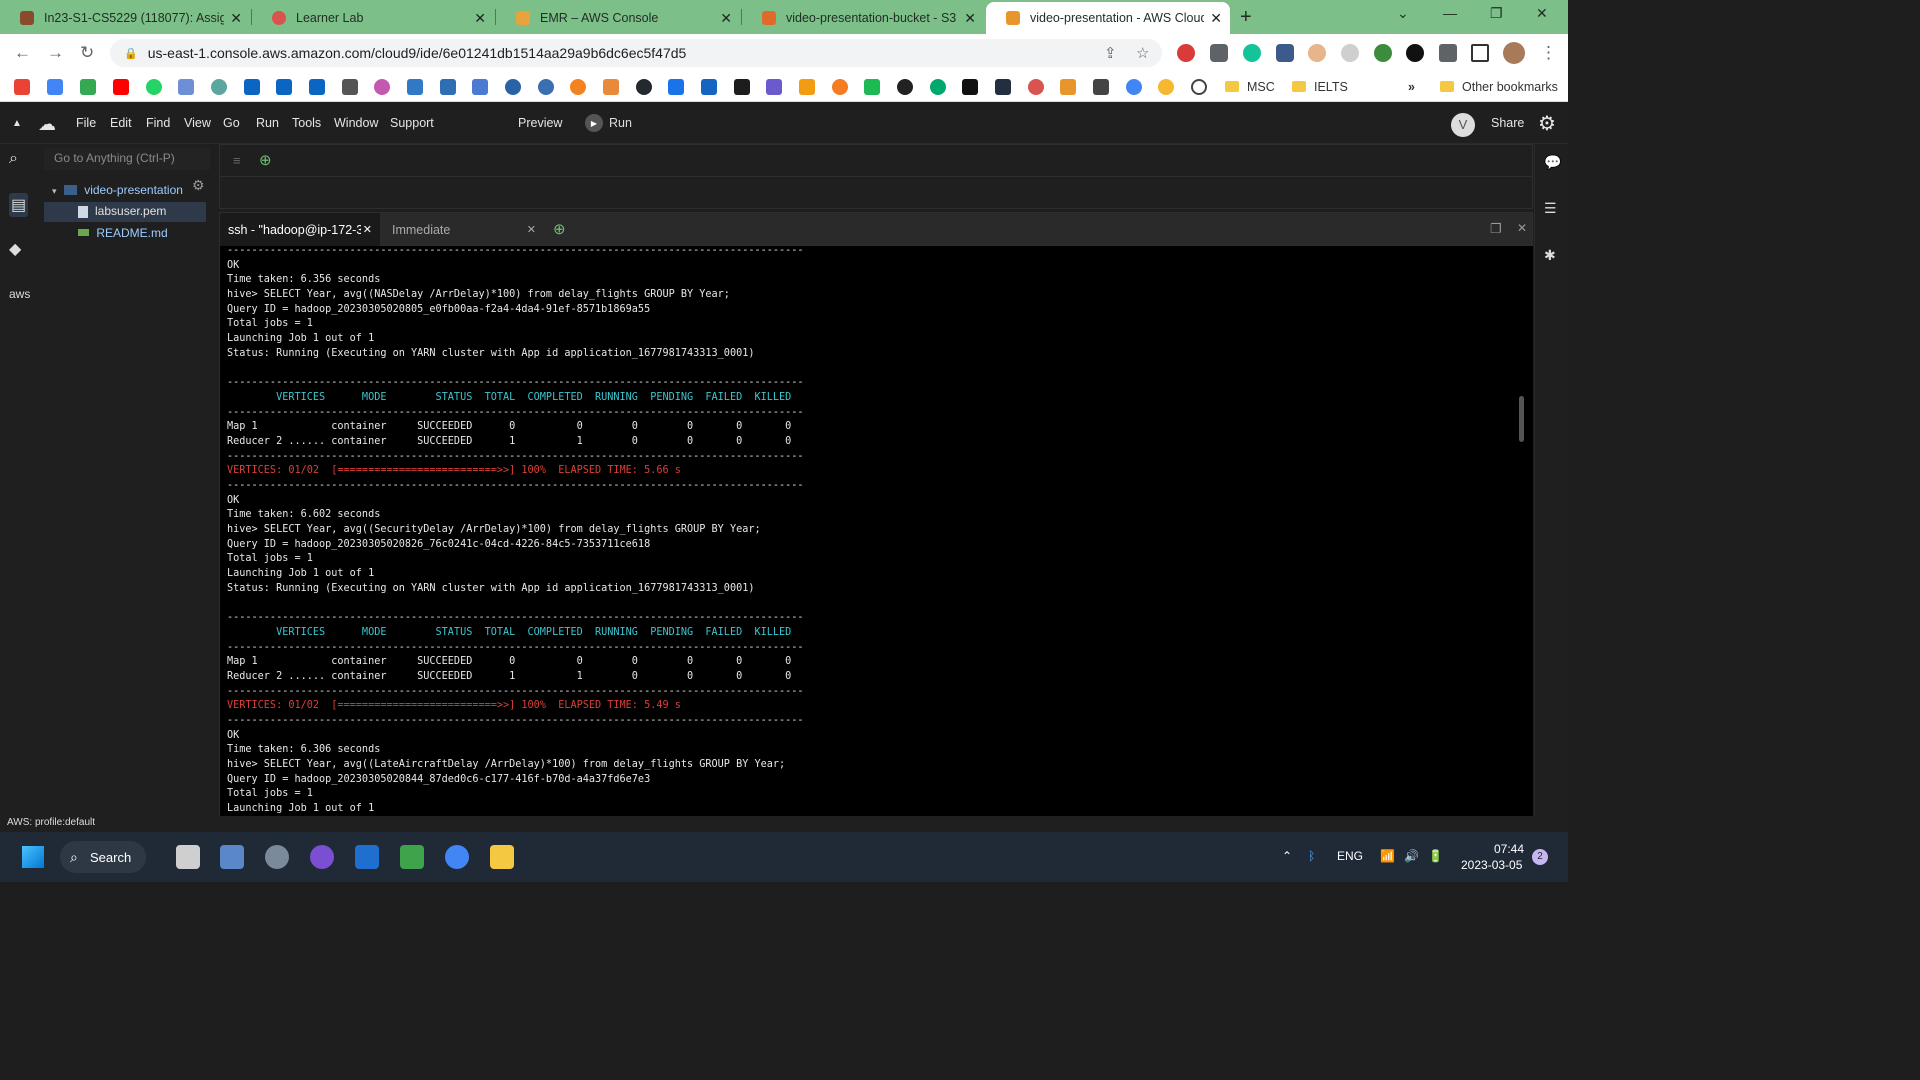 The height and width of the screenshot is (1080, 1920). What do you see at coordinates (87, 53) in the screenshot?
I see `reload-icon: ↻` at bounding box center [87, 53].